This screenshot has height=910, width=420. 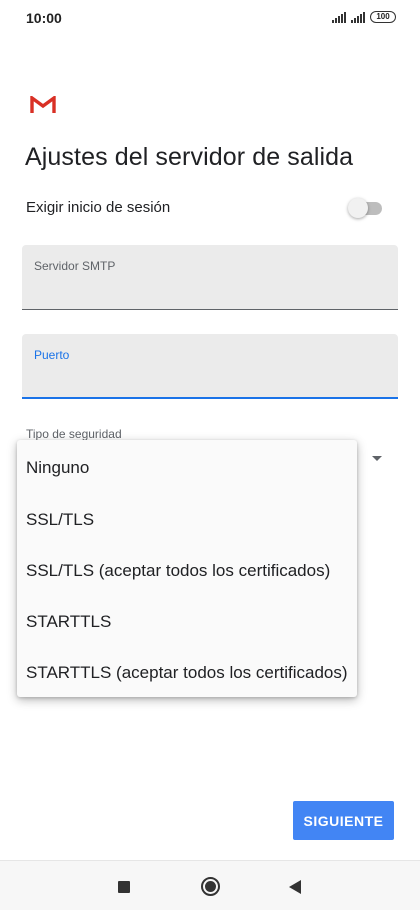 I want to click on battery-icon: 100, so click(x=383, y=17).